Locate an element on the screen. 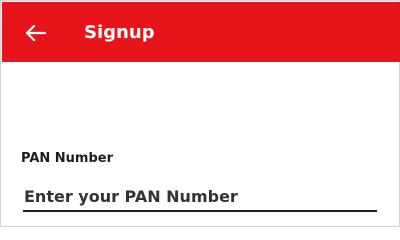  pan-number-label: PAN Number is located at coordinates (67, 158).